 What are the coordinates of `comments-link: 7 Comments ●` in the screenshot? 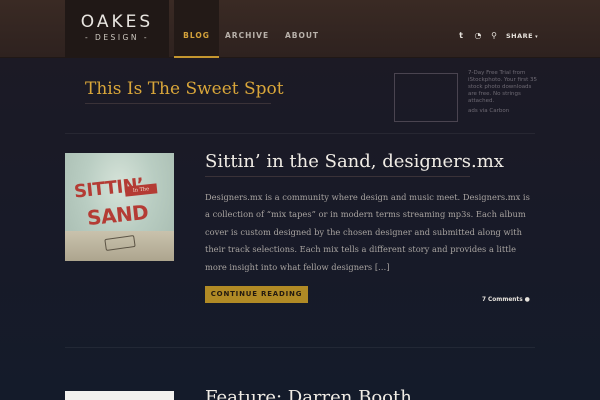 It's located at (506, 299).